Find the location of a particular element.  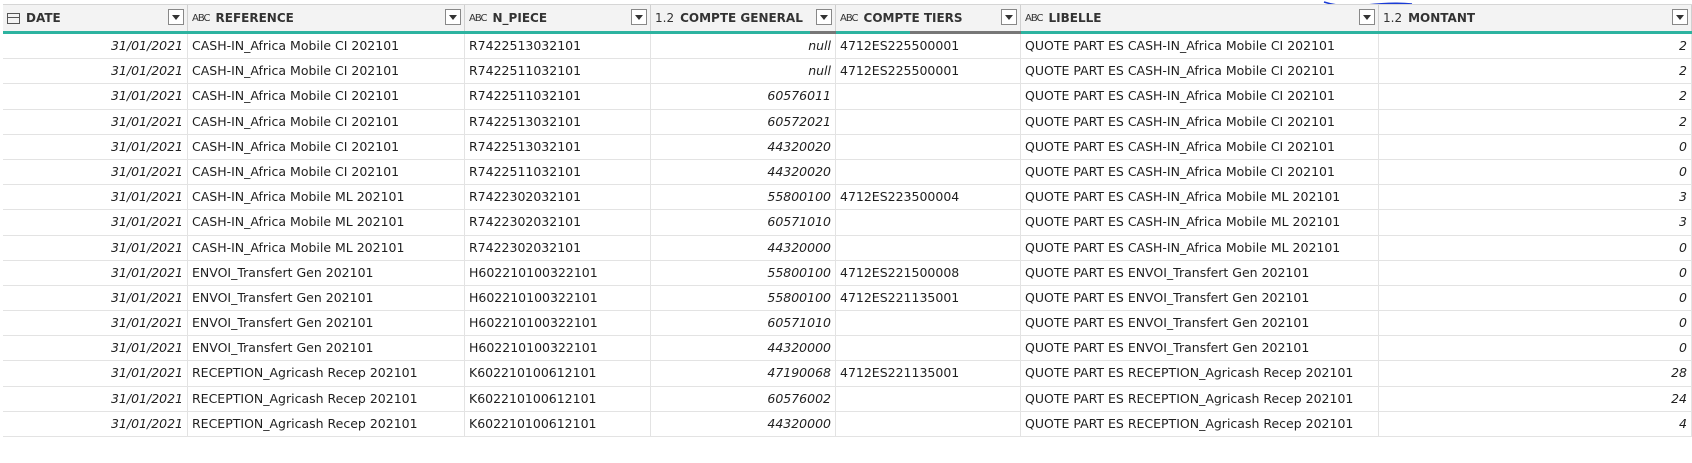

cell-montant: 24 is located at coordinates (1535, 398).